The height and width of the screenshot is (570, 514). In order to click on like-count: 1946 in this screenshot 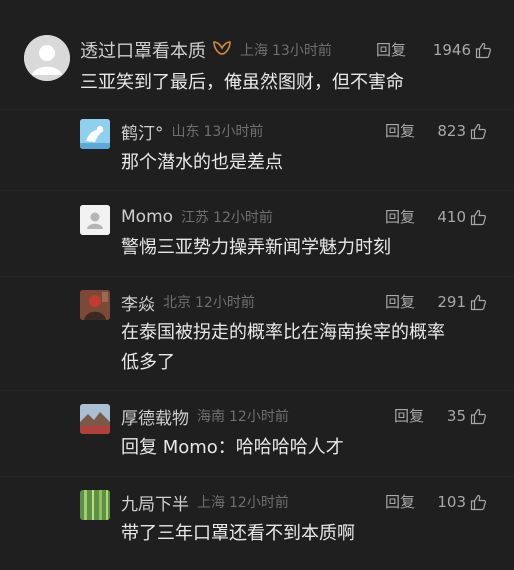, I will do `click(451, 50)`.